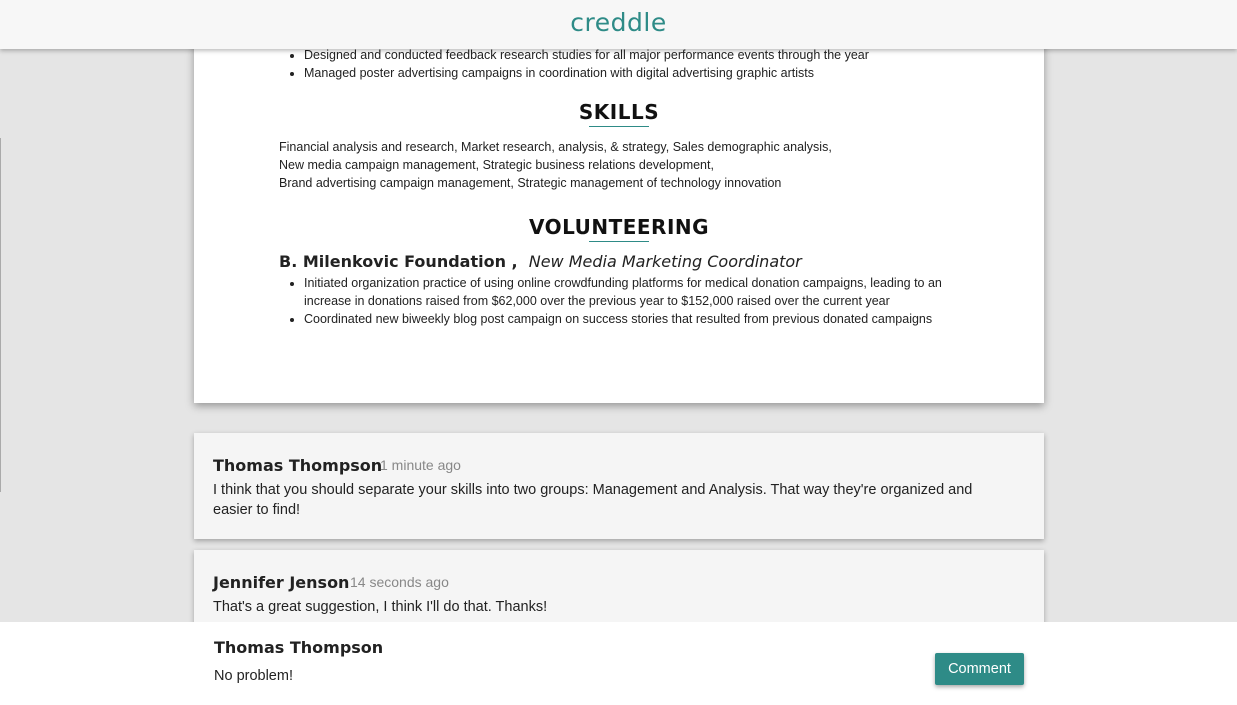  I want to click on comment-timestamp: 14 seconds ago, so click(399, 582).